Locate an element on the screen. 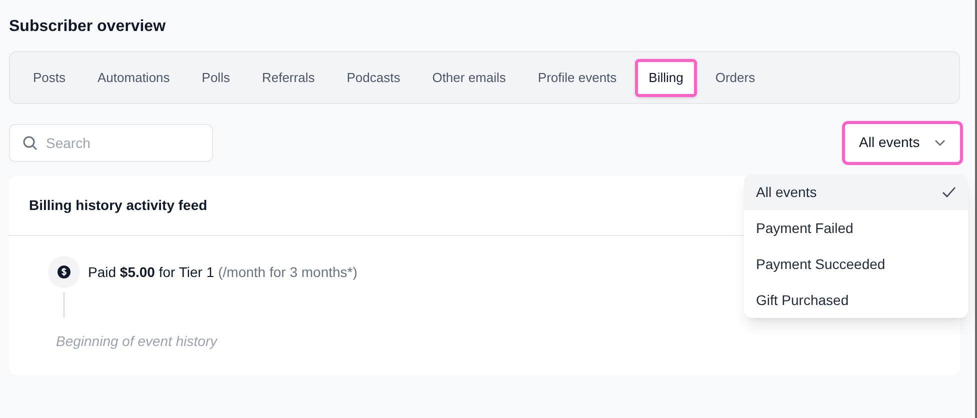 This screenshot has width=977, height=418. tab: Automations is located at coordinates (134, 77).